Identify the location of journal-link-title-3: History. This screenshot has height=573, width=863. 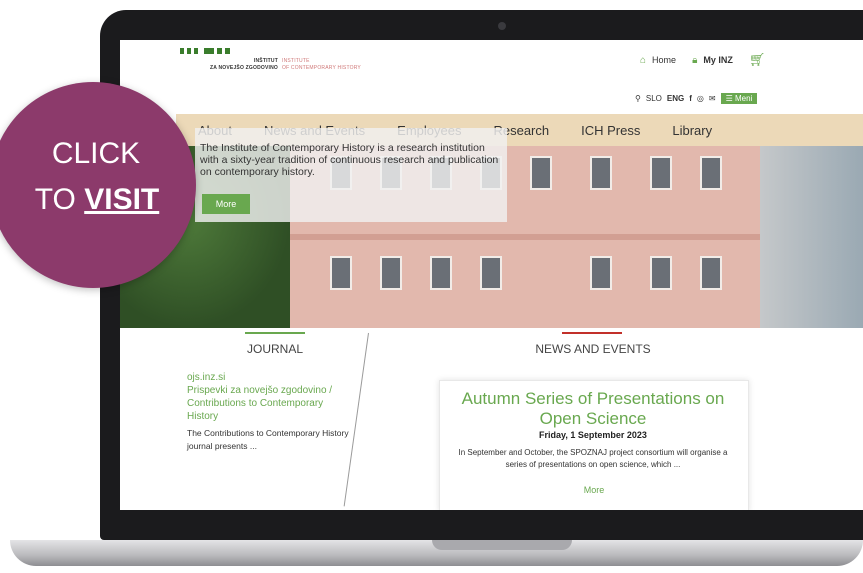
(202, 417).